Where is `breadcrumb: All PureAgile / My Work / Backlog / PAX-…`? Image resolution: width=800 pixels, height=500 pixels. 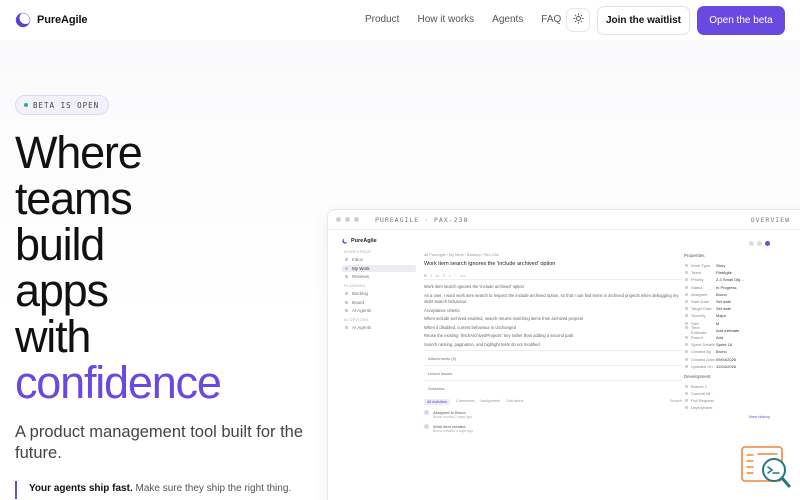
breadcrumb: All PureAgile / My Work / Backlog / PAX-… is located at coordinates (461, 255).